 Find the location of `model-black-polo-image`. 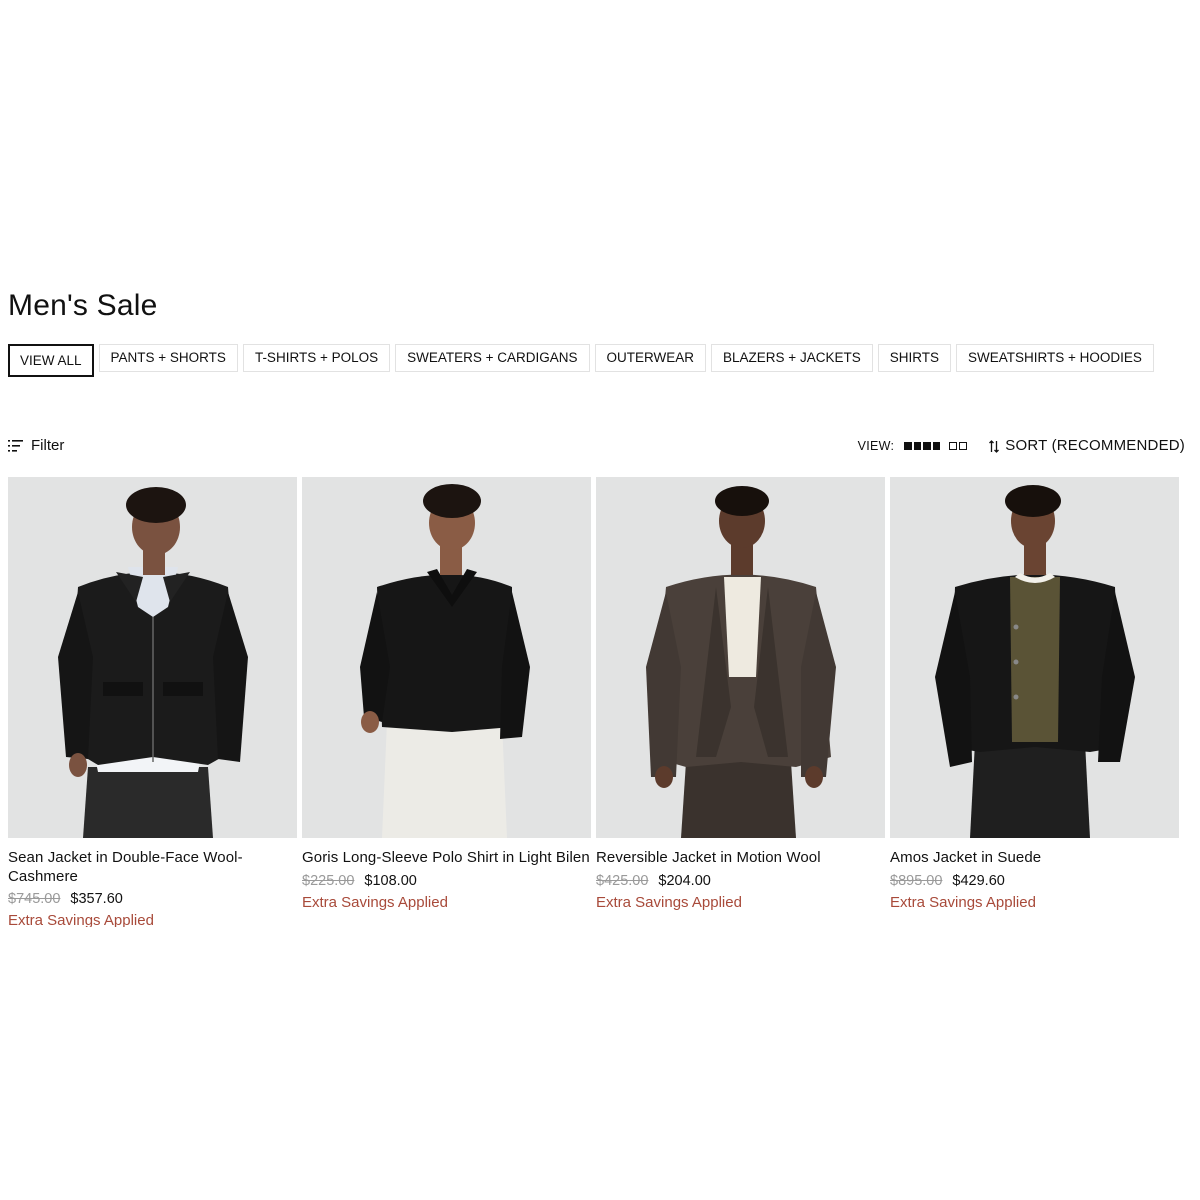

model-black-polo-image is located at coordinates (446, 657).